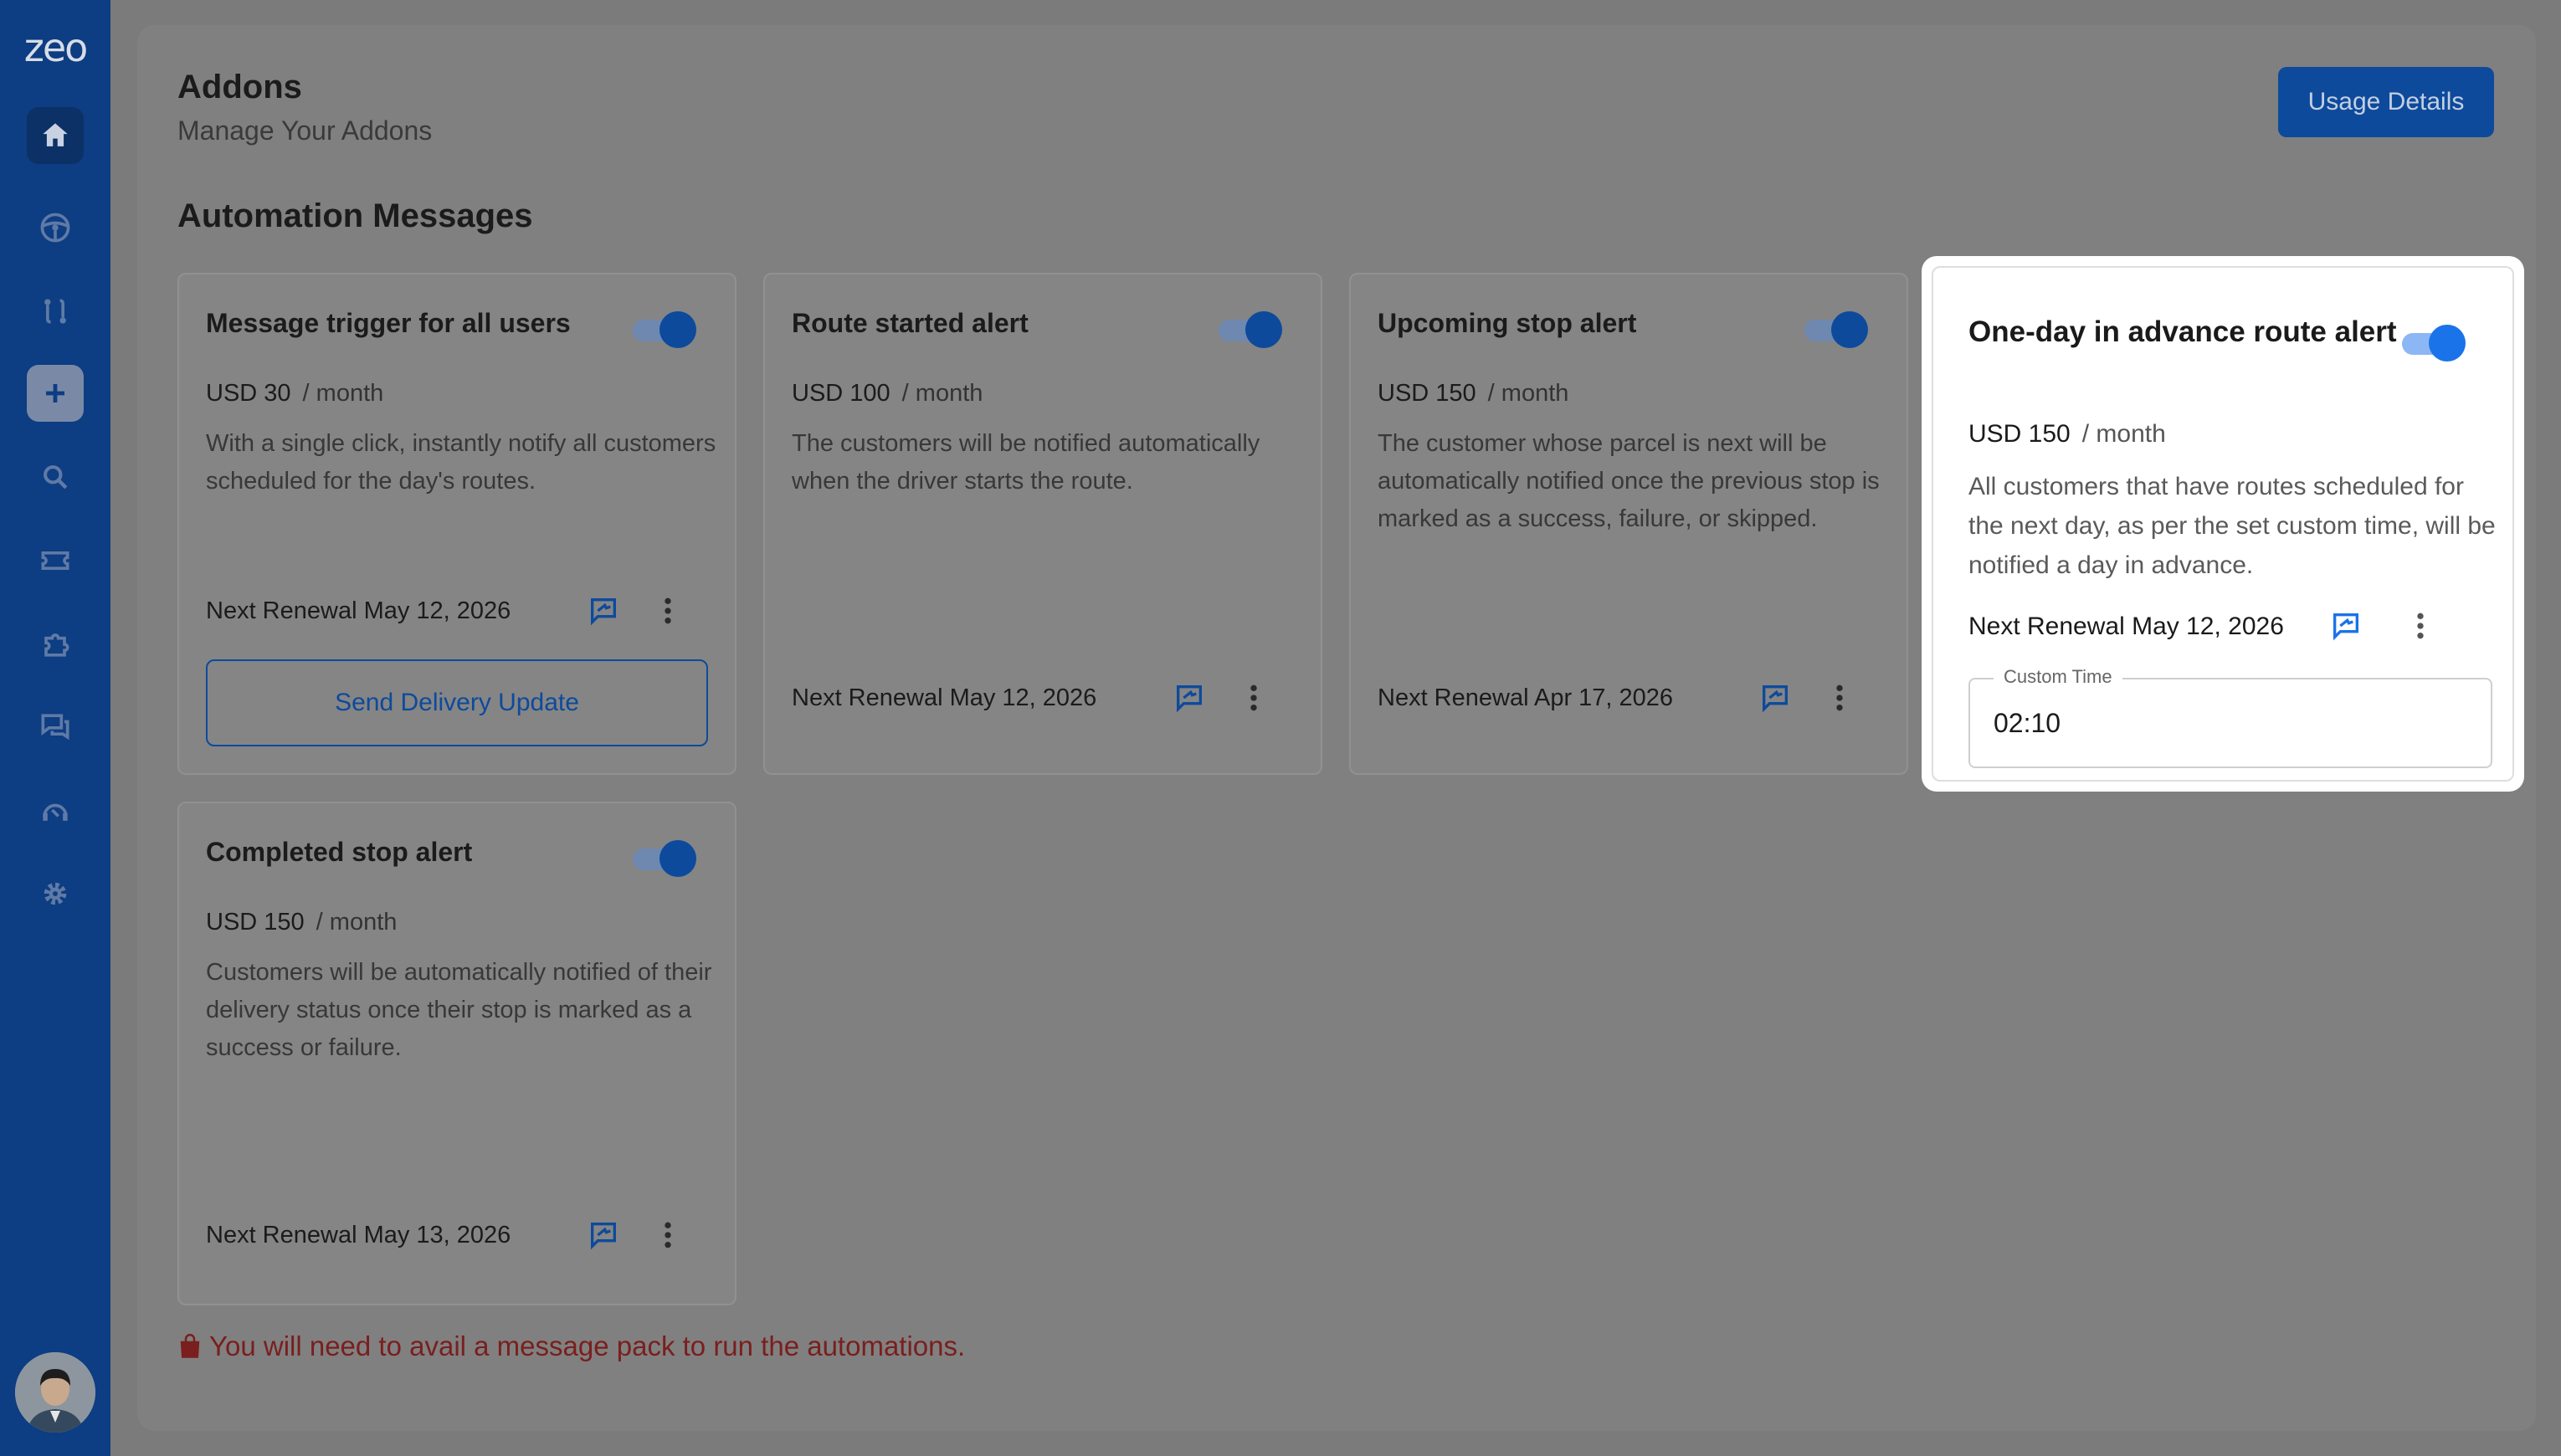 The height and width of the screenshot is (1456, 2561). Describe the element at coordinates (355, 216) in the screenshot. I see `section-title: Automation Messages` at that location.